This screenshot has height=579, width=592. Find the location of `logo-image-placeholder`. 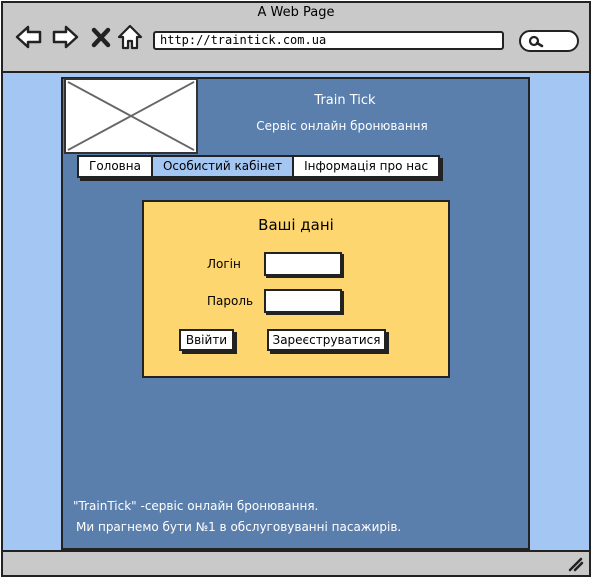

logo-image-placeholder is located at coordinates (131, 116).